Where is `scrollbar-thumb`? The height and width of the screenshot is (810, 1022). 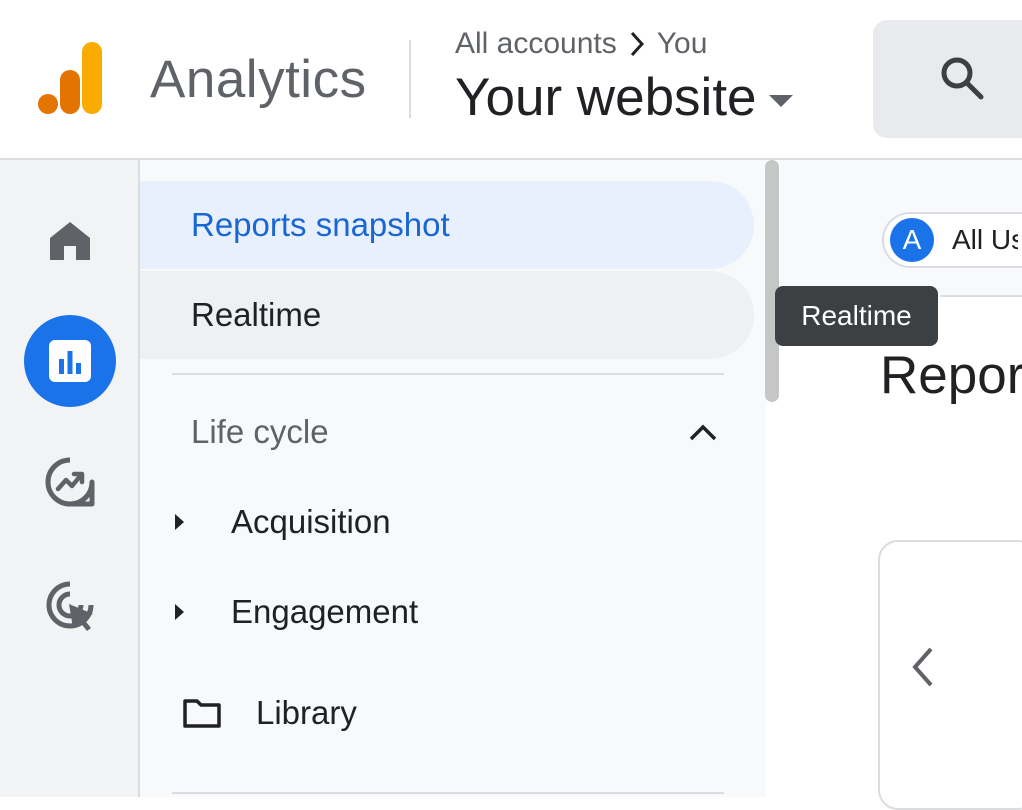
scrollbar-thumb is located at coordinates (772, 281).